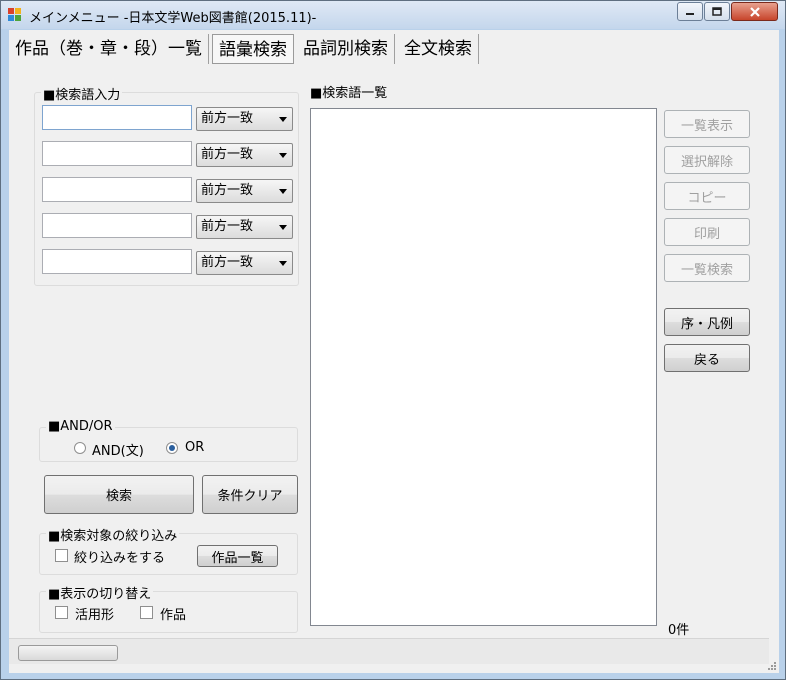 This screenshot has height=680, width=786. Describe the element at coordinates (707, 268) in the screenshot. I see `list-search-button: 一覧検索` at that location.